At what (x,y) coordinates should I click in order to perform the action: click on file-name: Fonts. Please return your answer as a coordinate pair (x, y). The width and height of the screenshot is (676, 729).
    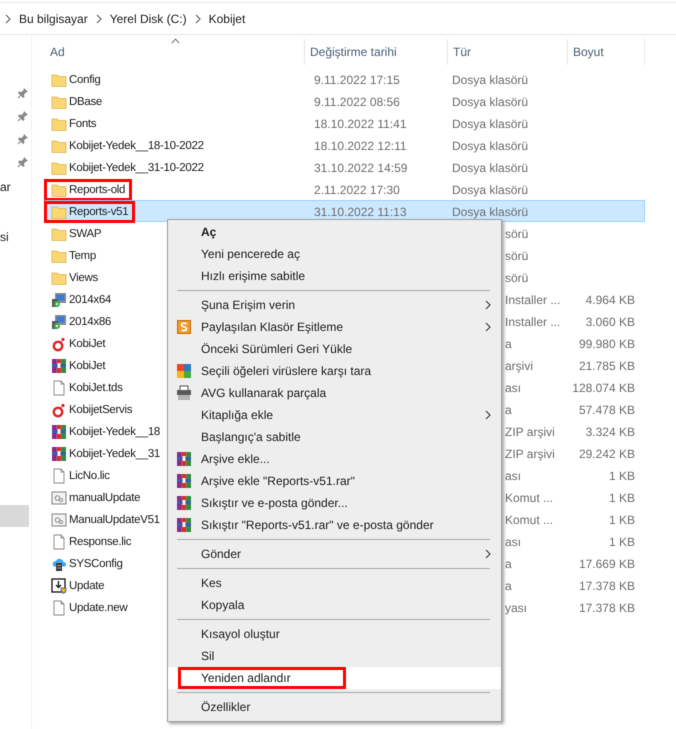
    Looking at the image, I should click on (82, 124).